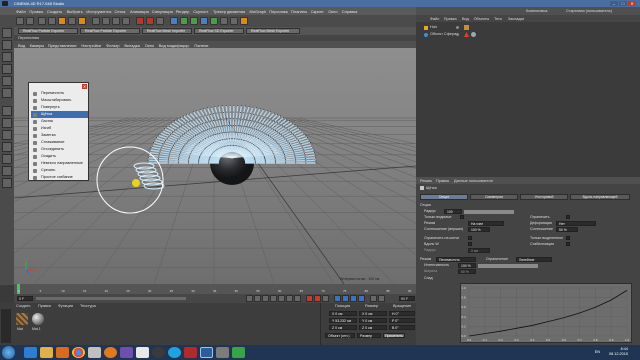  Describe the element at coordinates (214, 21) in the screenshot. I see `deformer-button` at that location.